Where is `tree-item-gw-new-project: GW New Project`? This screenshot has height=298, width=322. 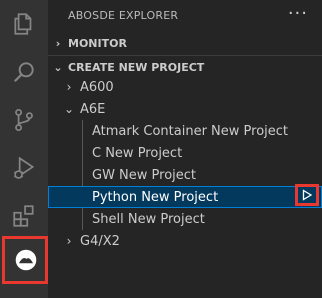 tree-item-gw-new-project: GW New Project is located at coordinates (185, 175).